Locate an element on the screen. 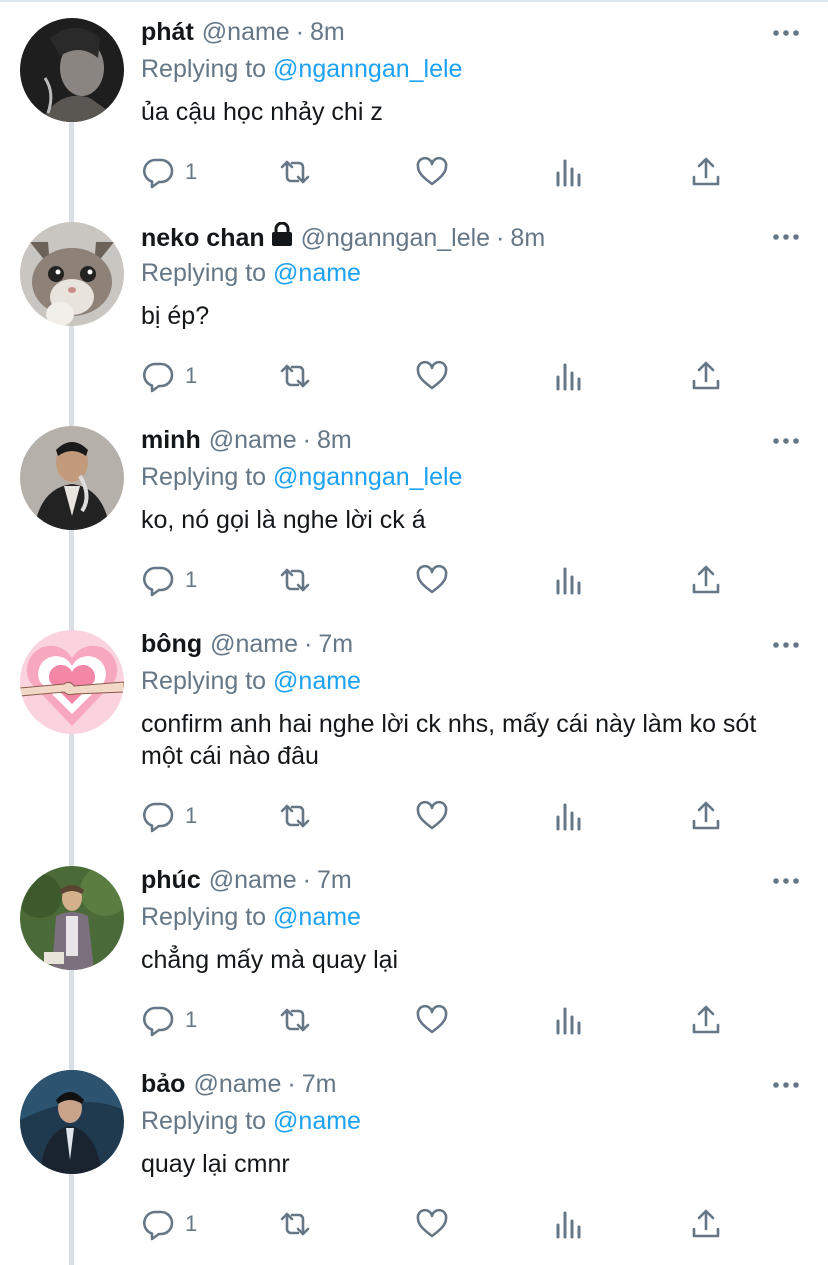  display-name: minh is located at coordinates (171, 440).